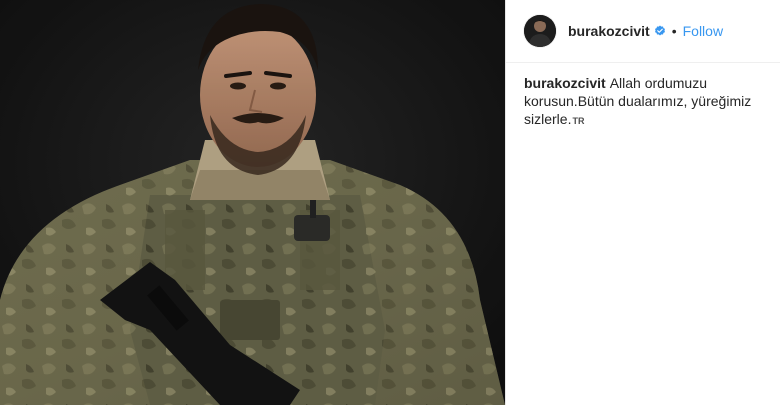 The height and width of the screenshot is (405, 780). Describe the element at coordinates (578, 121) in the screenshot. I see `caption-language-tag: TR` at that location.